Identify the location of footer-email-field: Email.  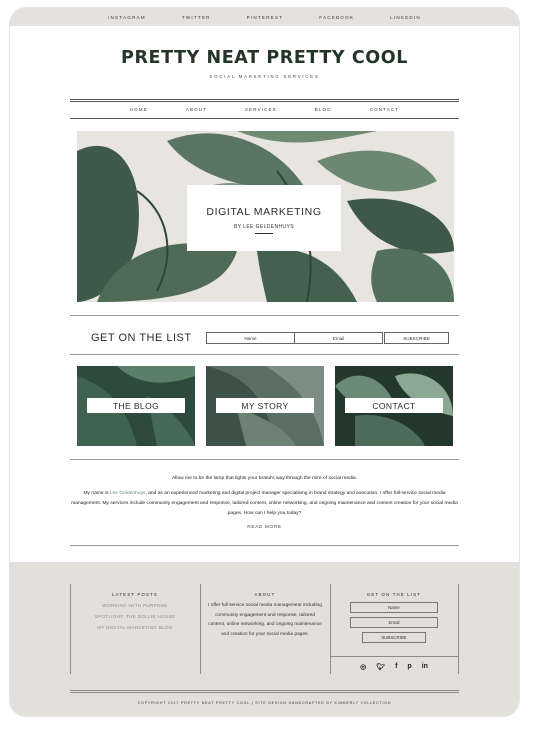
(394, 622).